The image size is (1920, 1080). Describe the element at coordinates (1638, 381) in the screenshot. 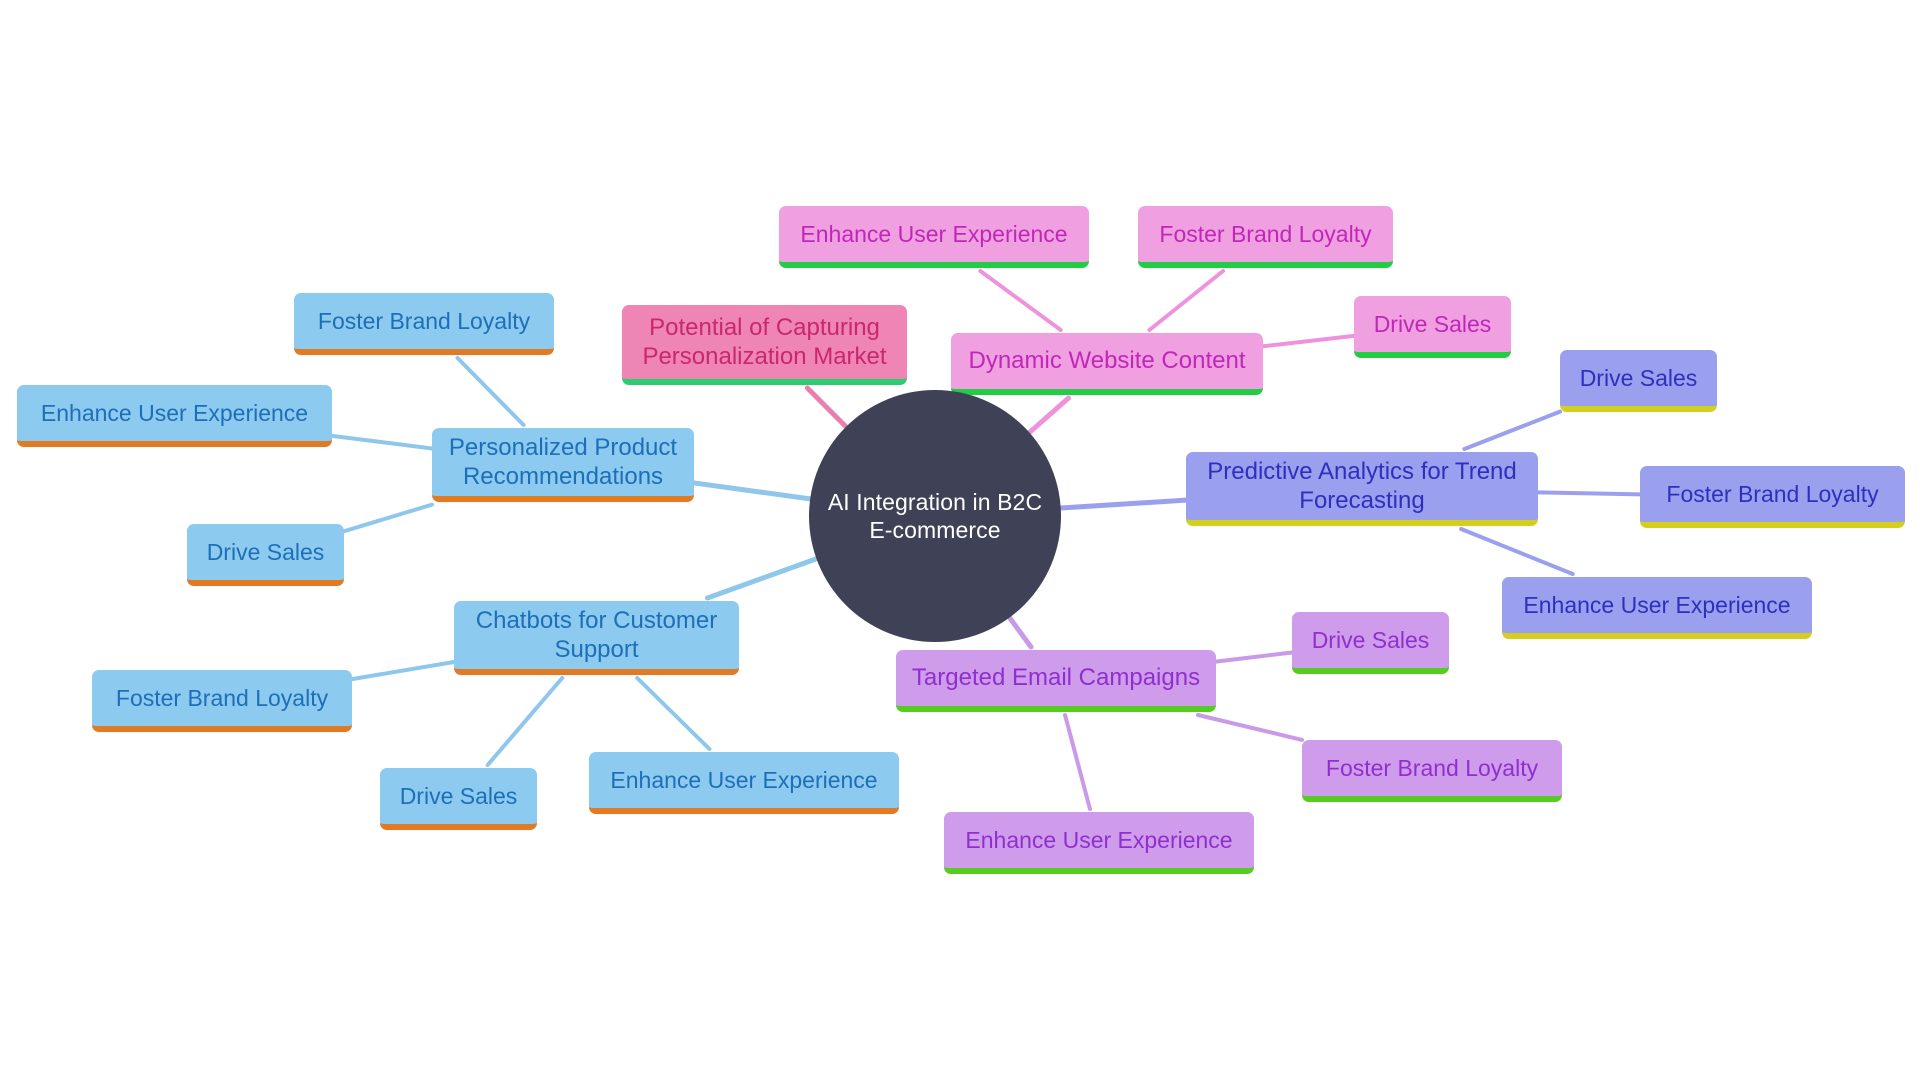

I see `leaf-node-pa-drive: Drive Sales` at that location.